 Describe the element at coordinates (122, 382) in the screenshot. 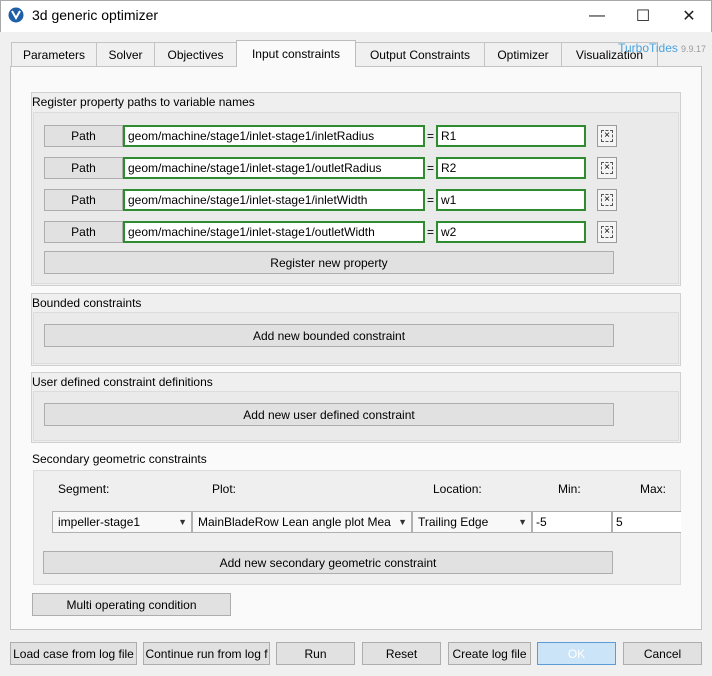

I see `userdef-group-title: User defined constraint definitions` at that location.